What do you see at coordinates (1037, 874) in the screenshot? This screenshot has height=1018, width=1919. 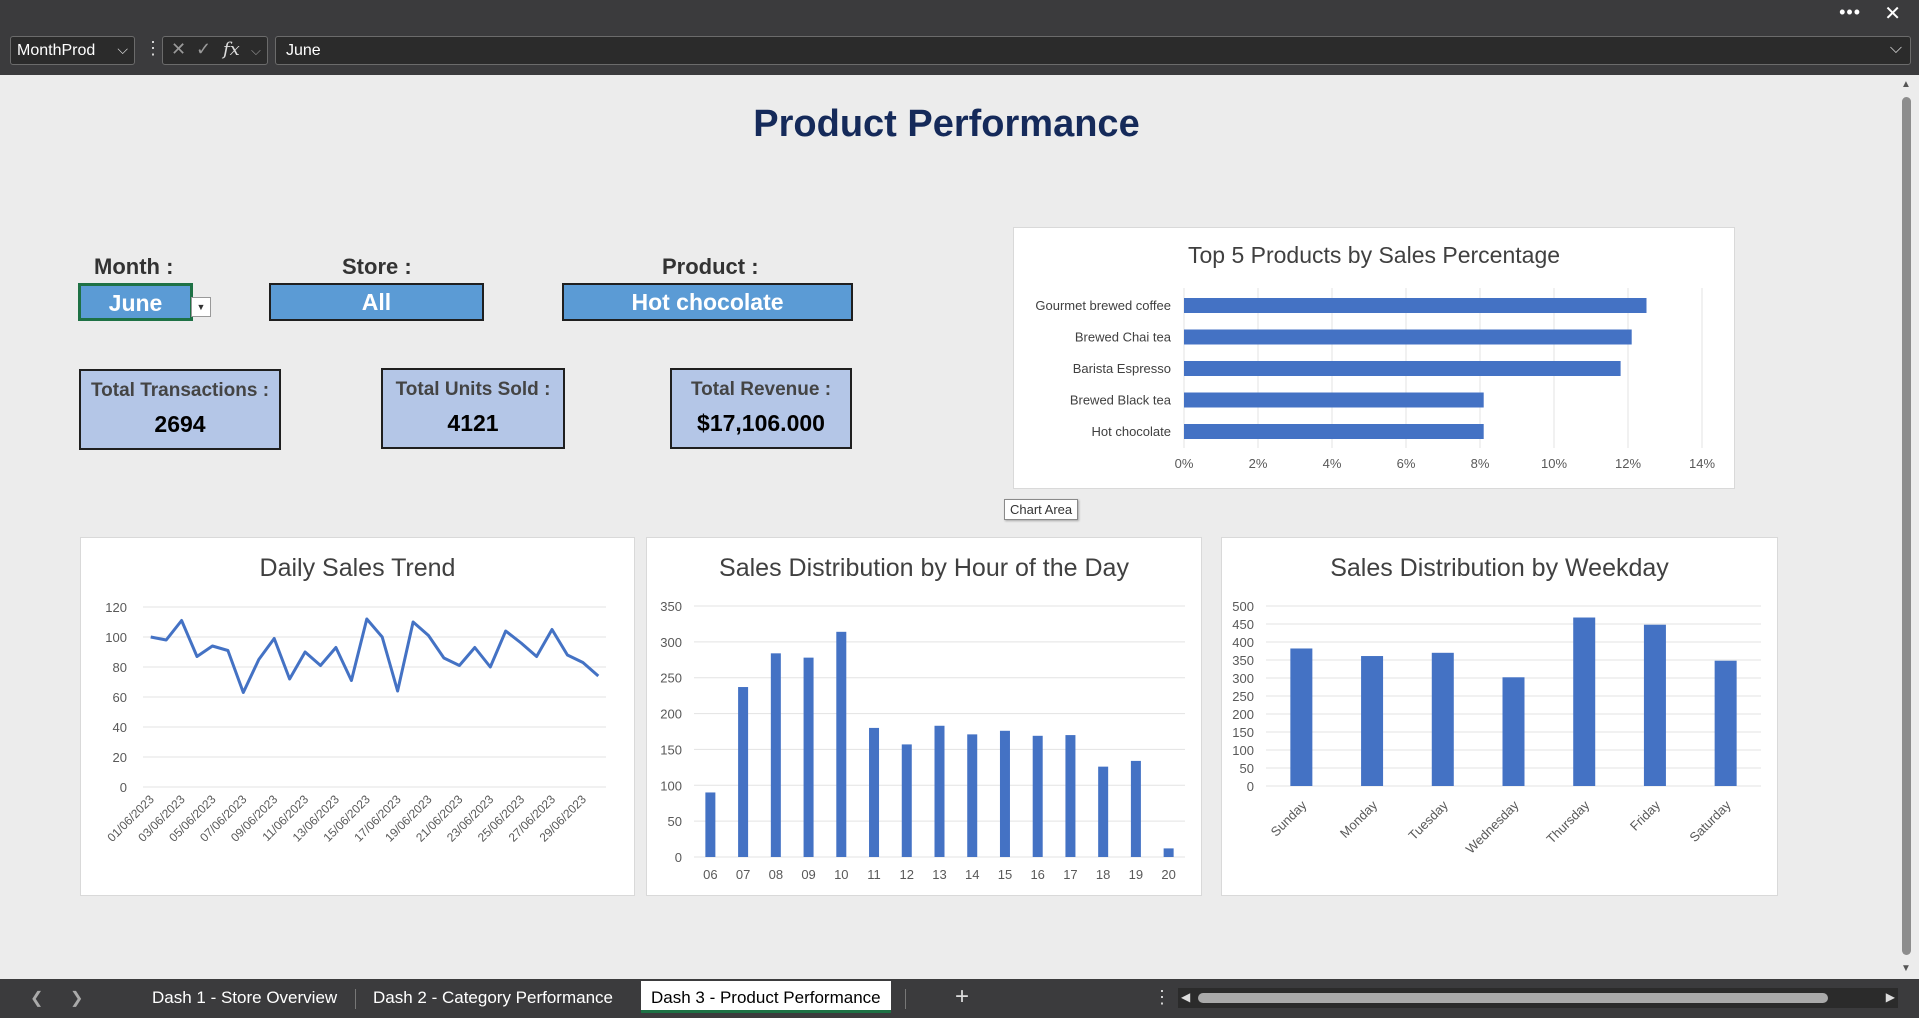 I see `x-tick-label: 16` at bounding box center [1037, 874].